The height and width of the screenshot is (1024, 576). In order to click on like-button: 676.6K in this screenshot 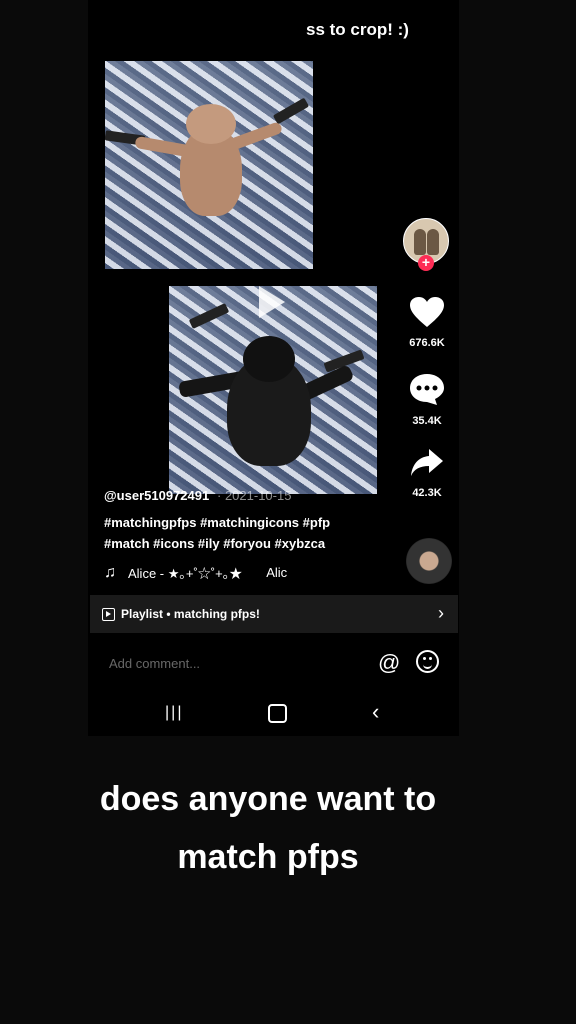, I will do `click(427, 322)`.